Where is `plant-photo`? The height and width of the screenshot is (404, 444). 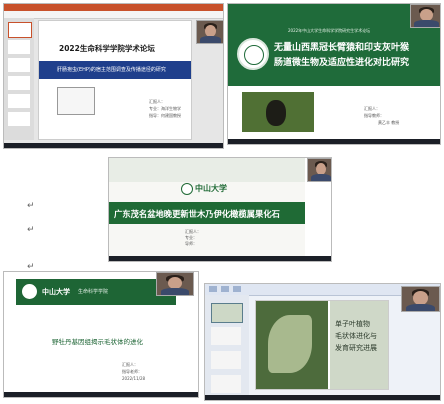
plant-photo is located at coordinates (292, 345).